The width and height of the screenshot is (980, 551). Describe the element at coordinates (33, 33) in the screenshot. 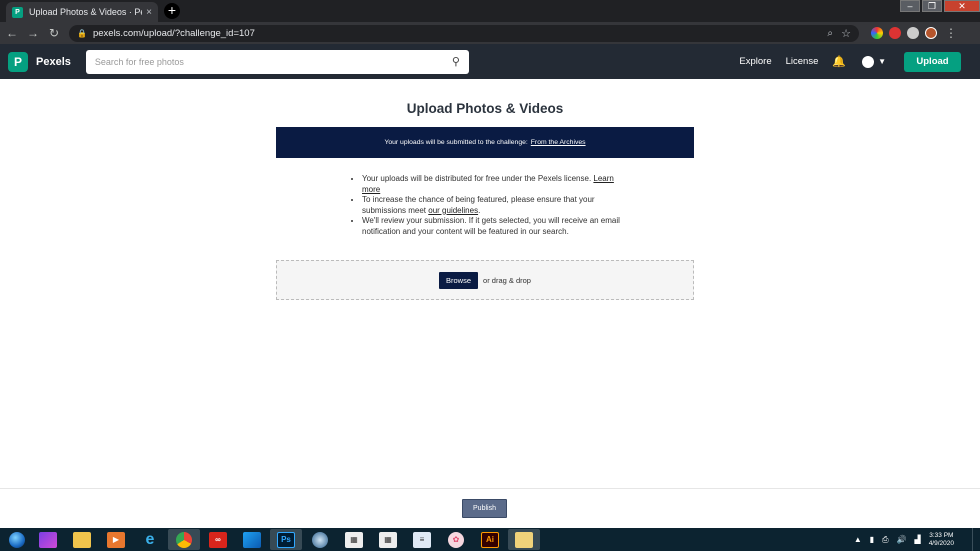

I see `forward-arrow-icon: →` at that location.